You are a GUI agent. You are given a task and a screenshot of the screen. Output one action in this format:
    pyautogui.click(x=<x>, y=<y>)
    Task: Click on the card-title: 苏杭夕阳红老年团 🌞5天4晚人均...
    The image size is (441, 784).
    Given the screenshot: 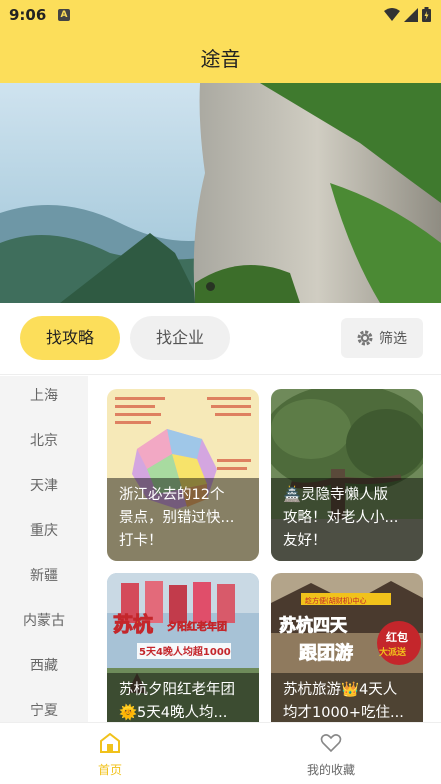 What is the action you would take?
    pyautogui.click(x=183, y=697)
    